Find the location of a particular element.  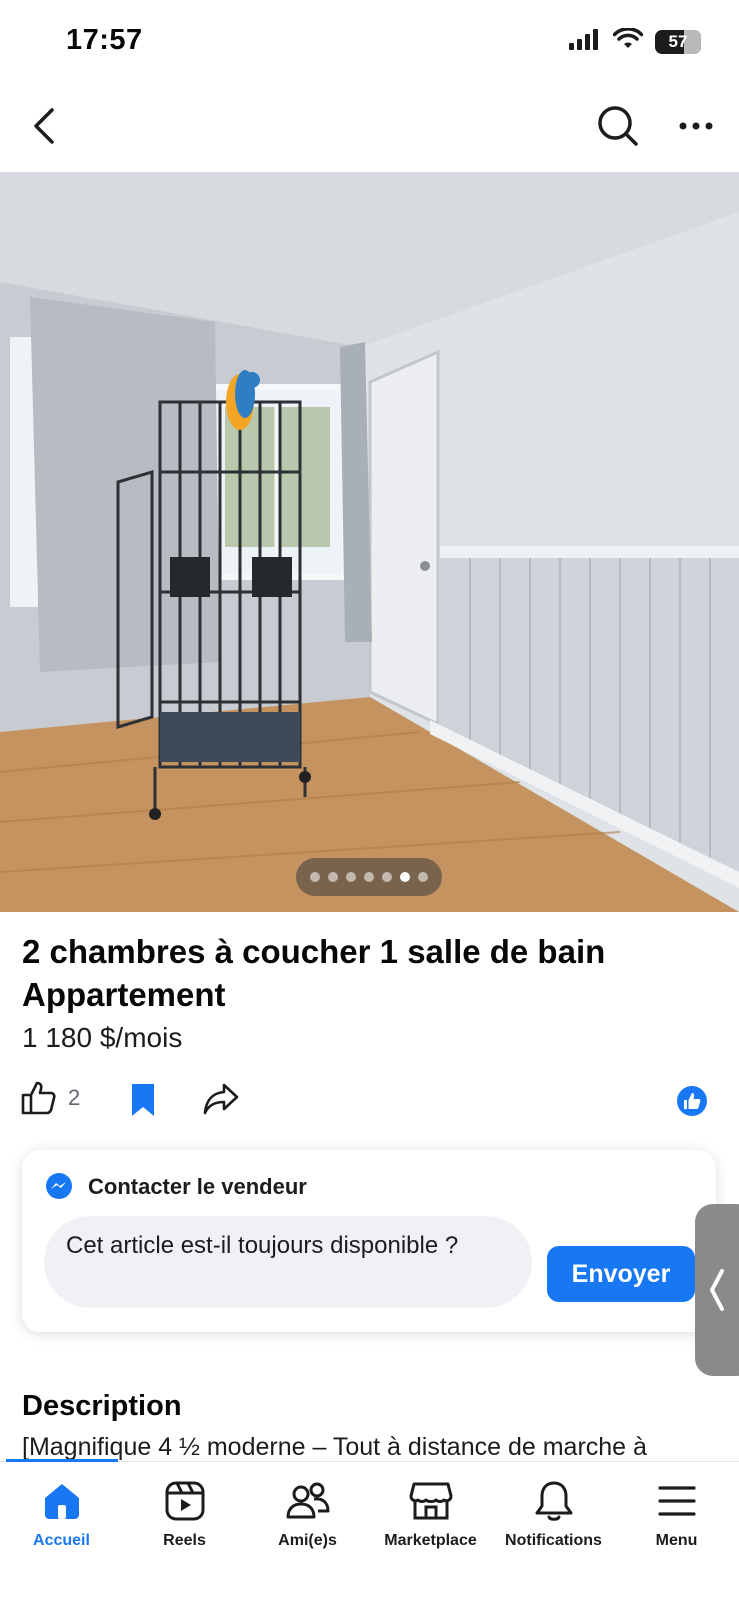

signal-icon is located at coordinates (585, 41).